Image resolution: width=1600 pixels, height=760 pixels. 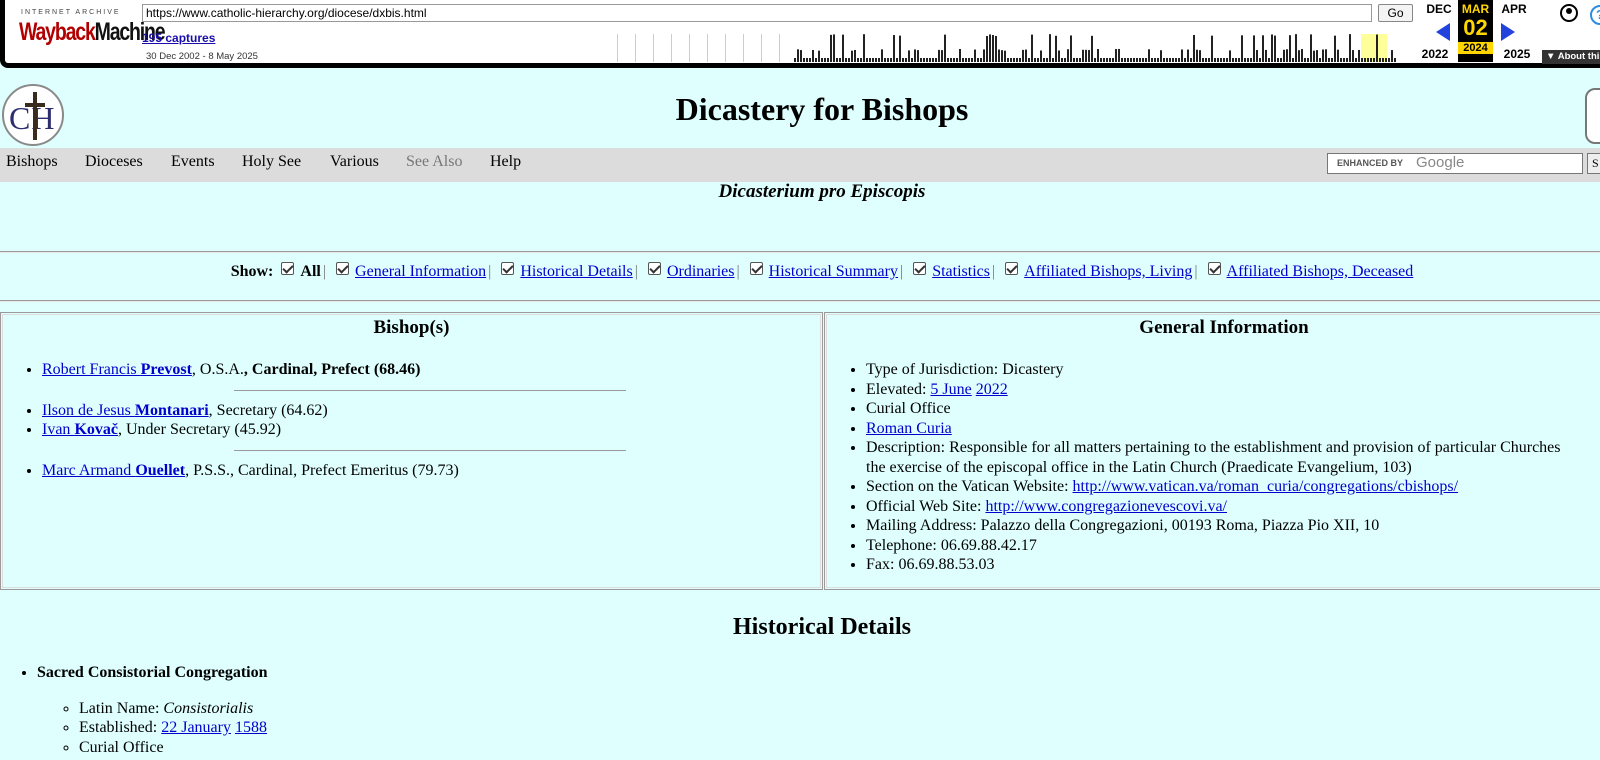 I want to click on search-input: ENHANCED BY Google, so click(x=1455, y=163).